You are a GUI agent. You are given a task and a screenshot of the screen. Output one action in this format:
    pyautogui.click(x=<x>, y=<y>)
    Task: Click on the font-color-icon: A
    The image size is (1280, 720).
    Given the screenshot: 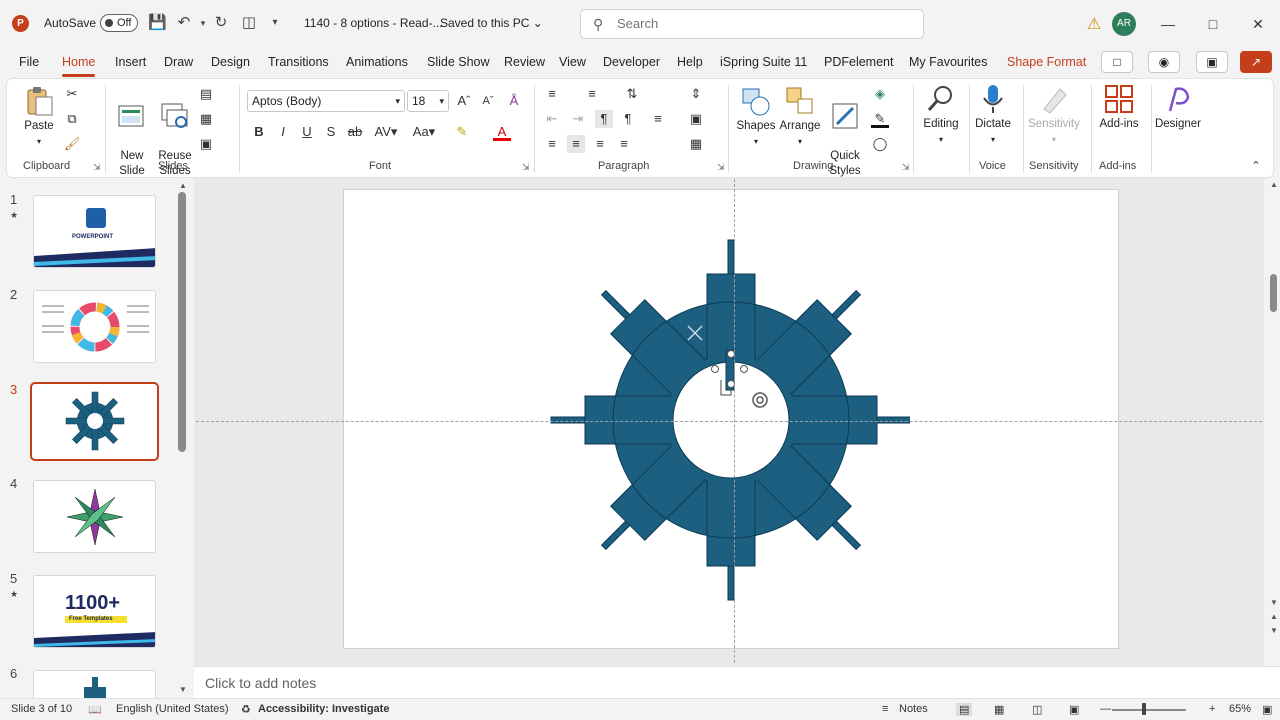 What is the action you would take?
    pyautogui.click(x=502, y=132)
    